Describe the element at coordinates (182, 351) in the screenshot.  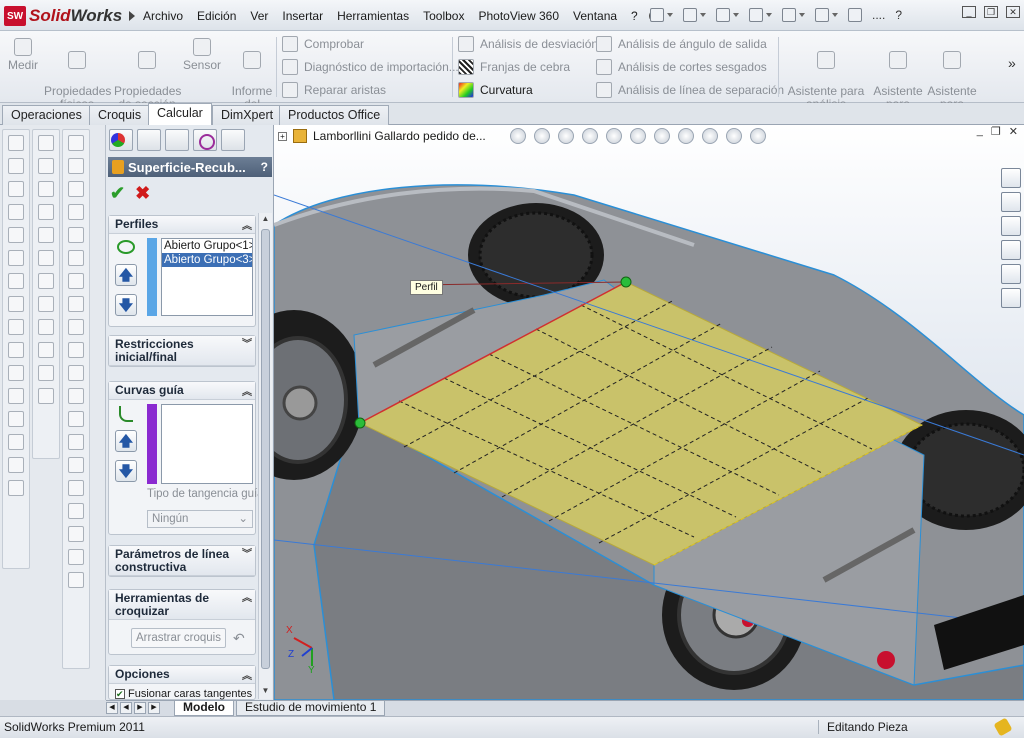
I see `constraints-header: Restricciones inicial/final ︾` at that location.